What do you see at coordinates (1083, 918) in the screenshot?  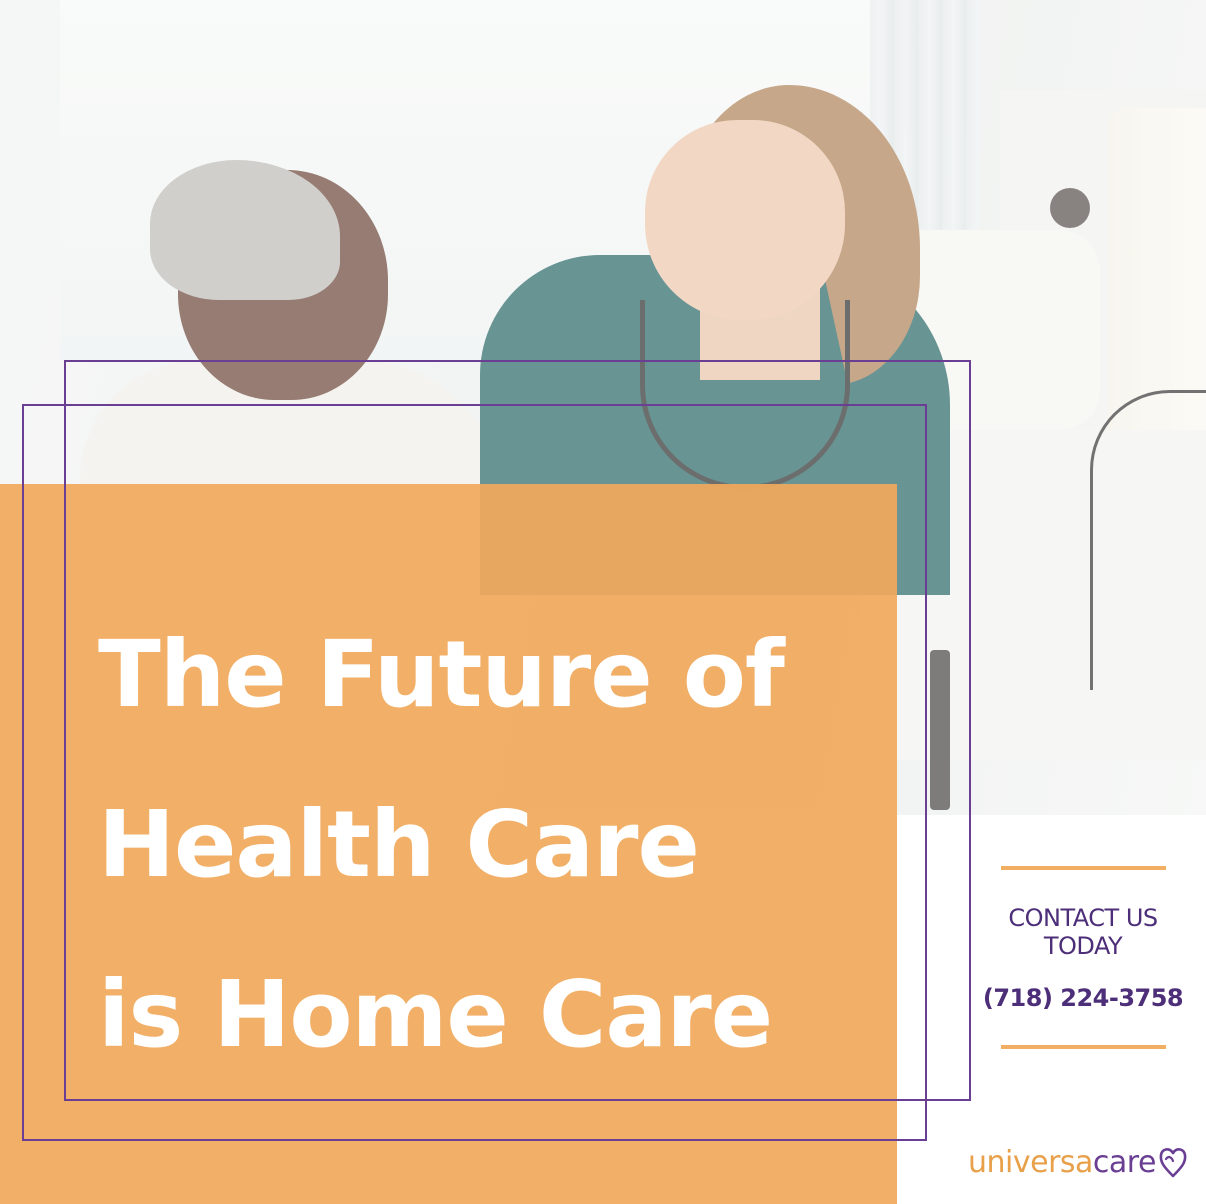 I see `contact-heading-line-1: CONTACT US` at bounding box center [1083, 918].